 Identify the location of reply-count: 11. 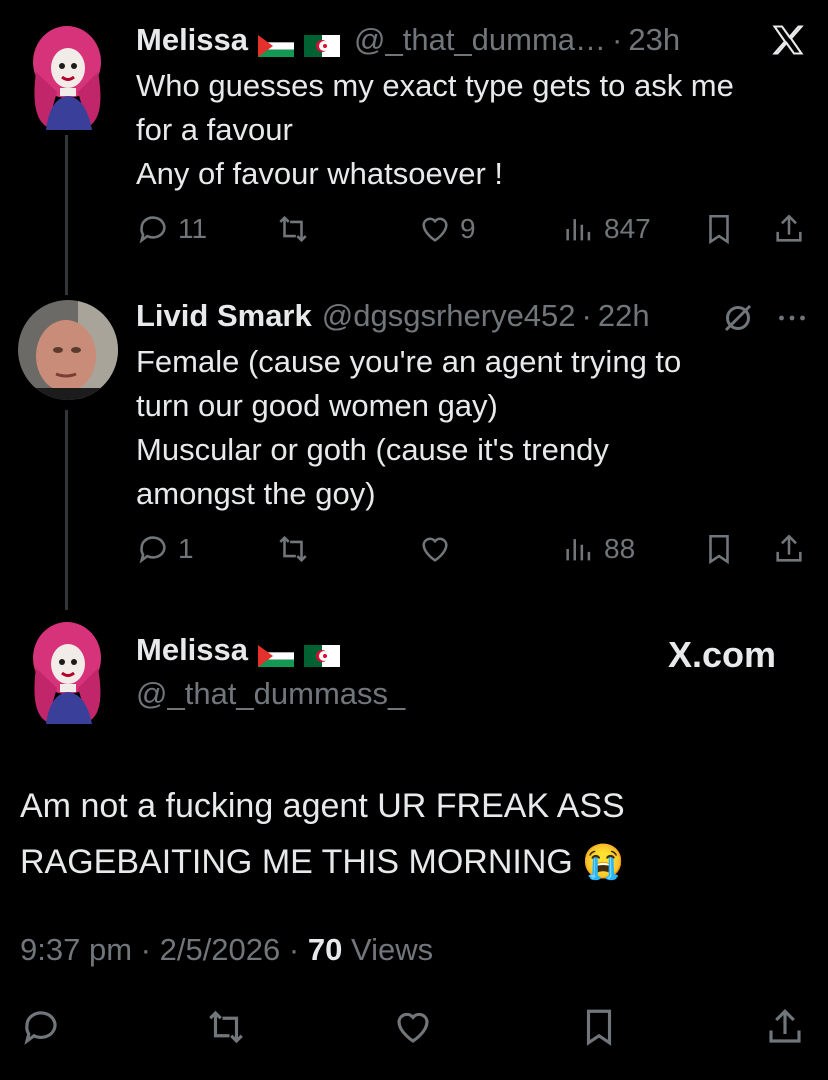
(193, 228).